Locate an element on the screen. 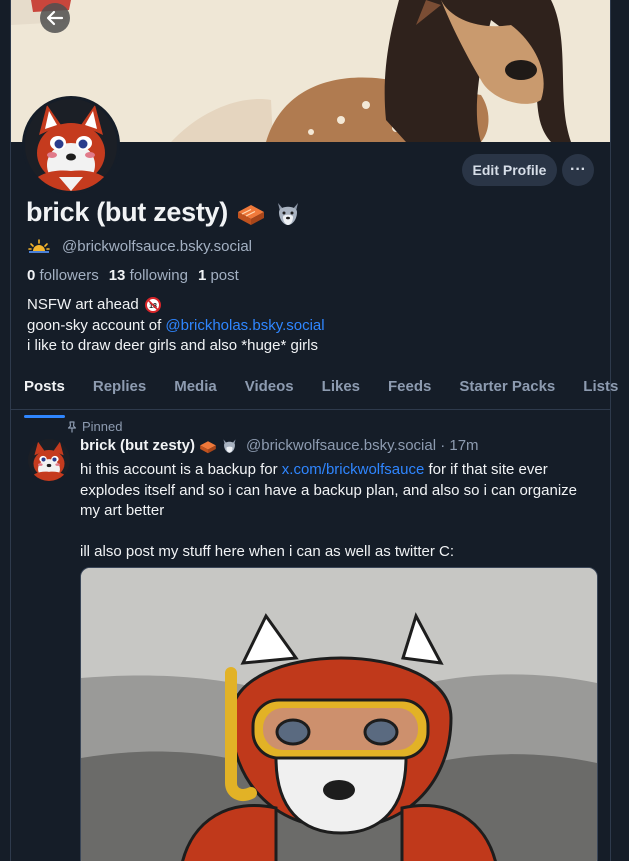  profile-handle: @brickwolfsauce.bsky.social is located at coordinates (157, 246).